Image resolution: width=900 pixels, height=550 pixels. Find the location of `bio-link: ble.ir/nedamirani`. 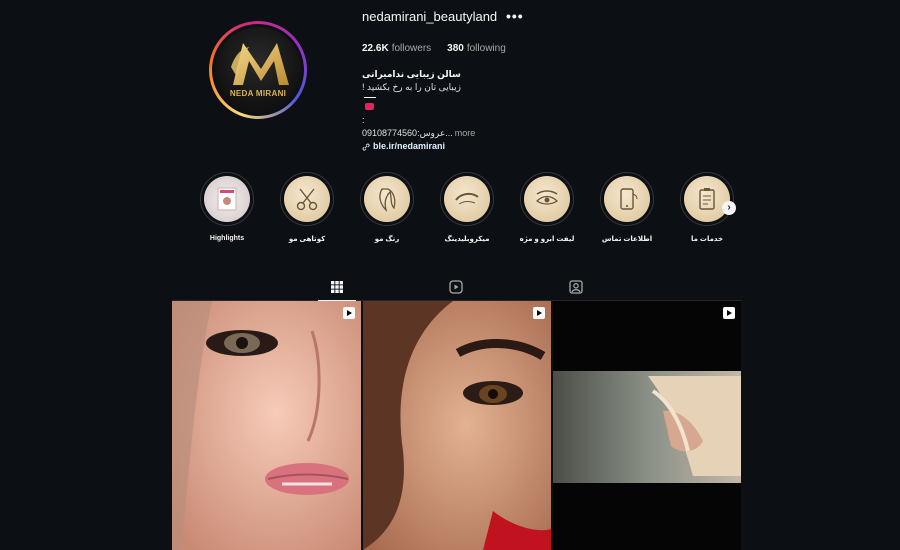

bio-link: ble.ir/nedamirani is located at coordinates (442, 146).